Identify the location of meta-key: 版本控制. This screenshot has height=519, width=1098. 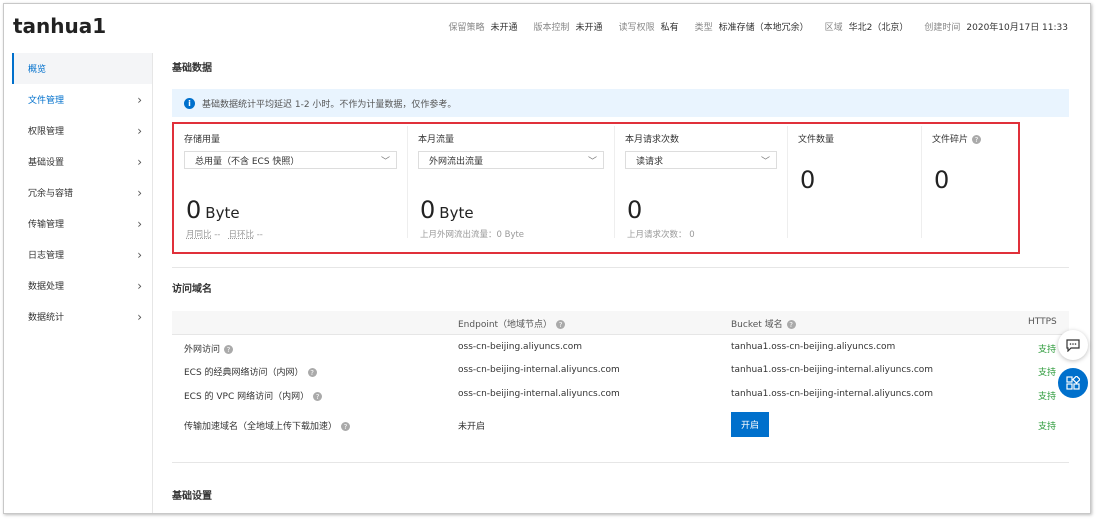
(551, 28).